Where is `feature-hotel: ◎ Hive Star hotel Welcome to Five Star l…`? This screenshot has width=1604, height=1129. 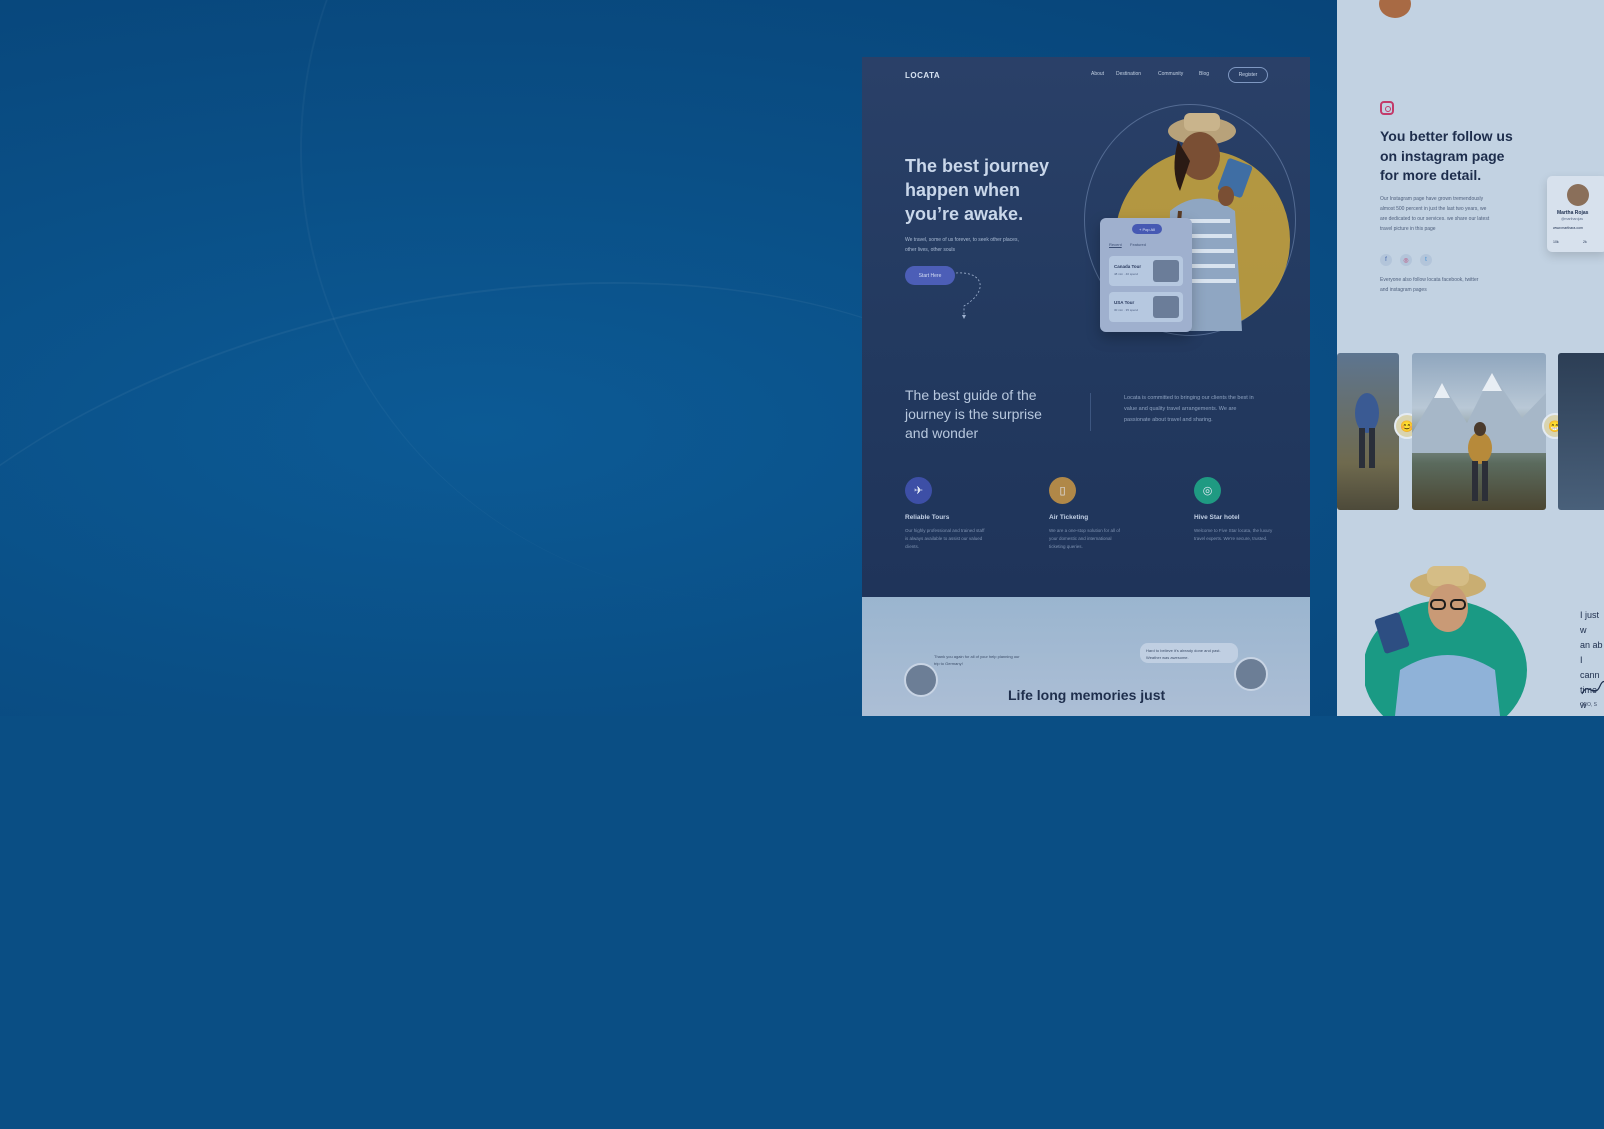 feature-hotel: ◎ Hive Star hotel Welcome to Five Star l… is located at coordinates (1244, 510).